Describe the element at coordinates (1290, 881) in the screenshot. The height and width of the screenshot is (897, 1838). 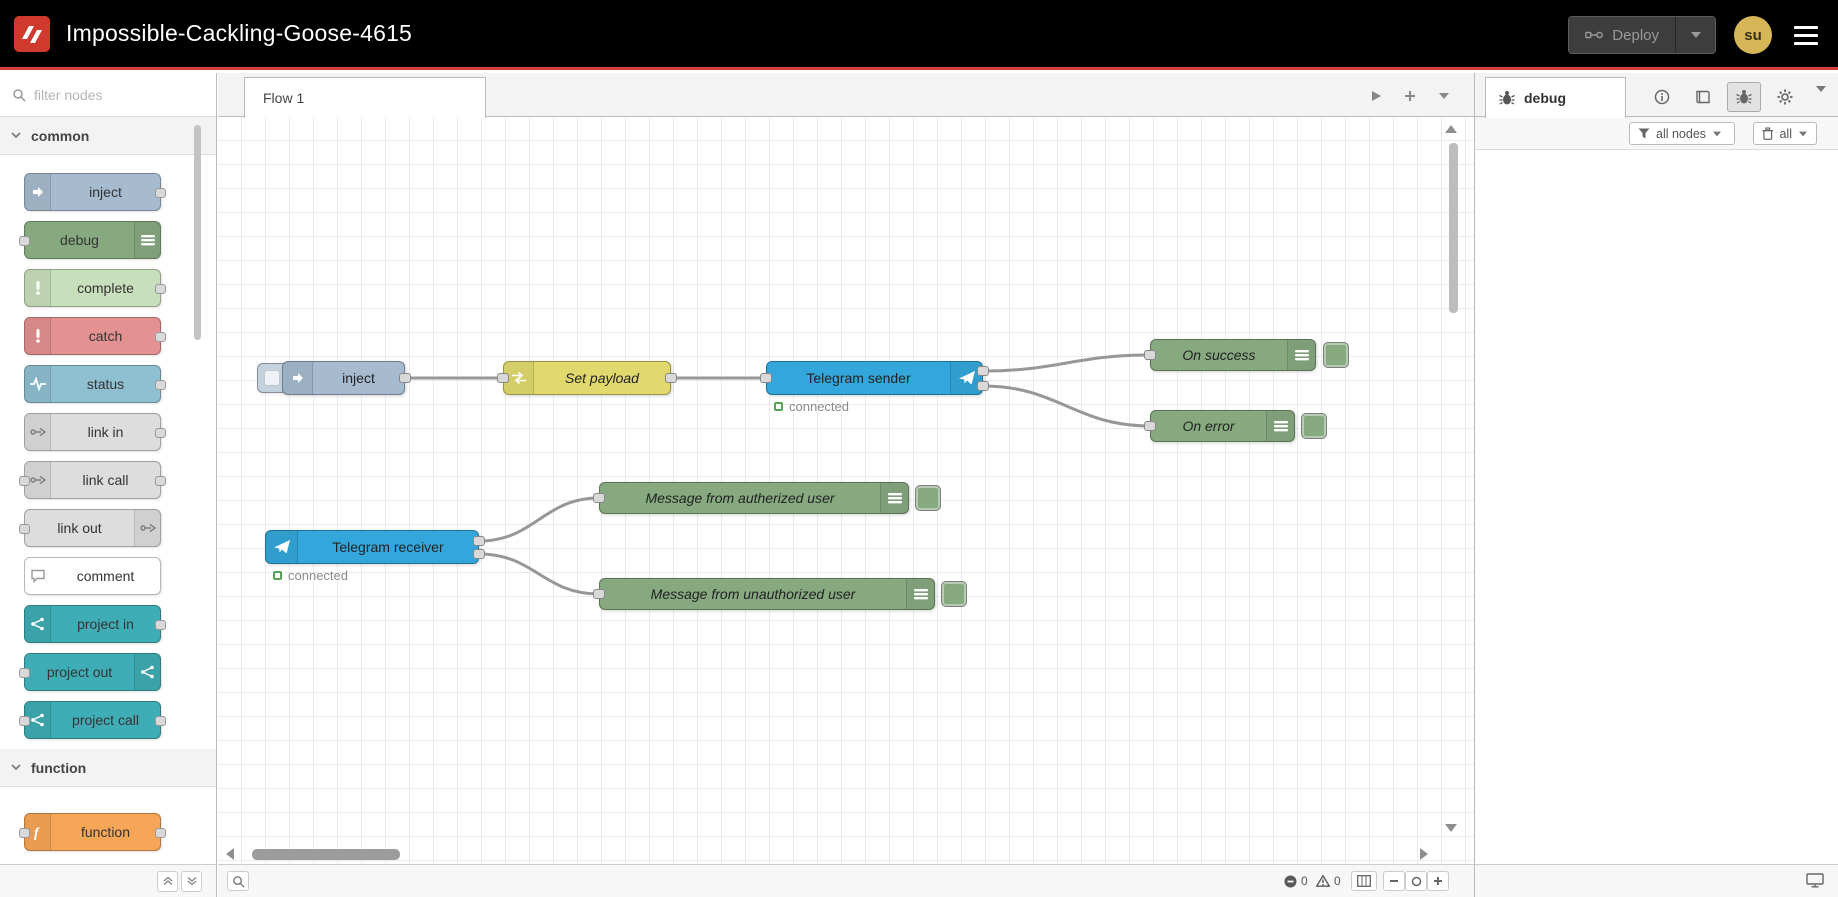
I see `error-icon` at that location.